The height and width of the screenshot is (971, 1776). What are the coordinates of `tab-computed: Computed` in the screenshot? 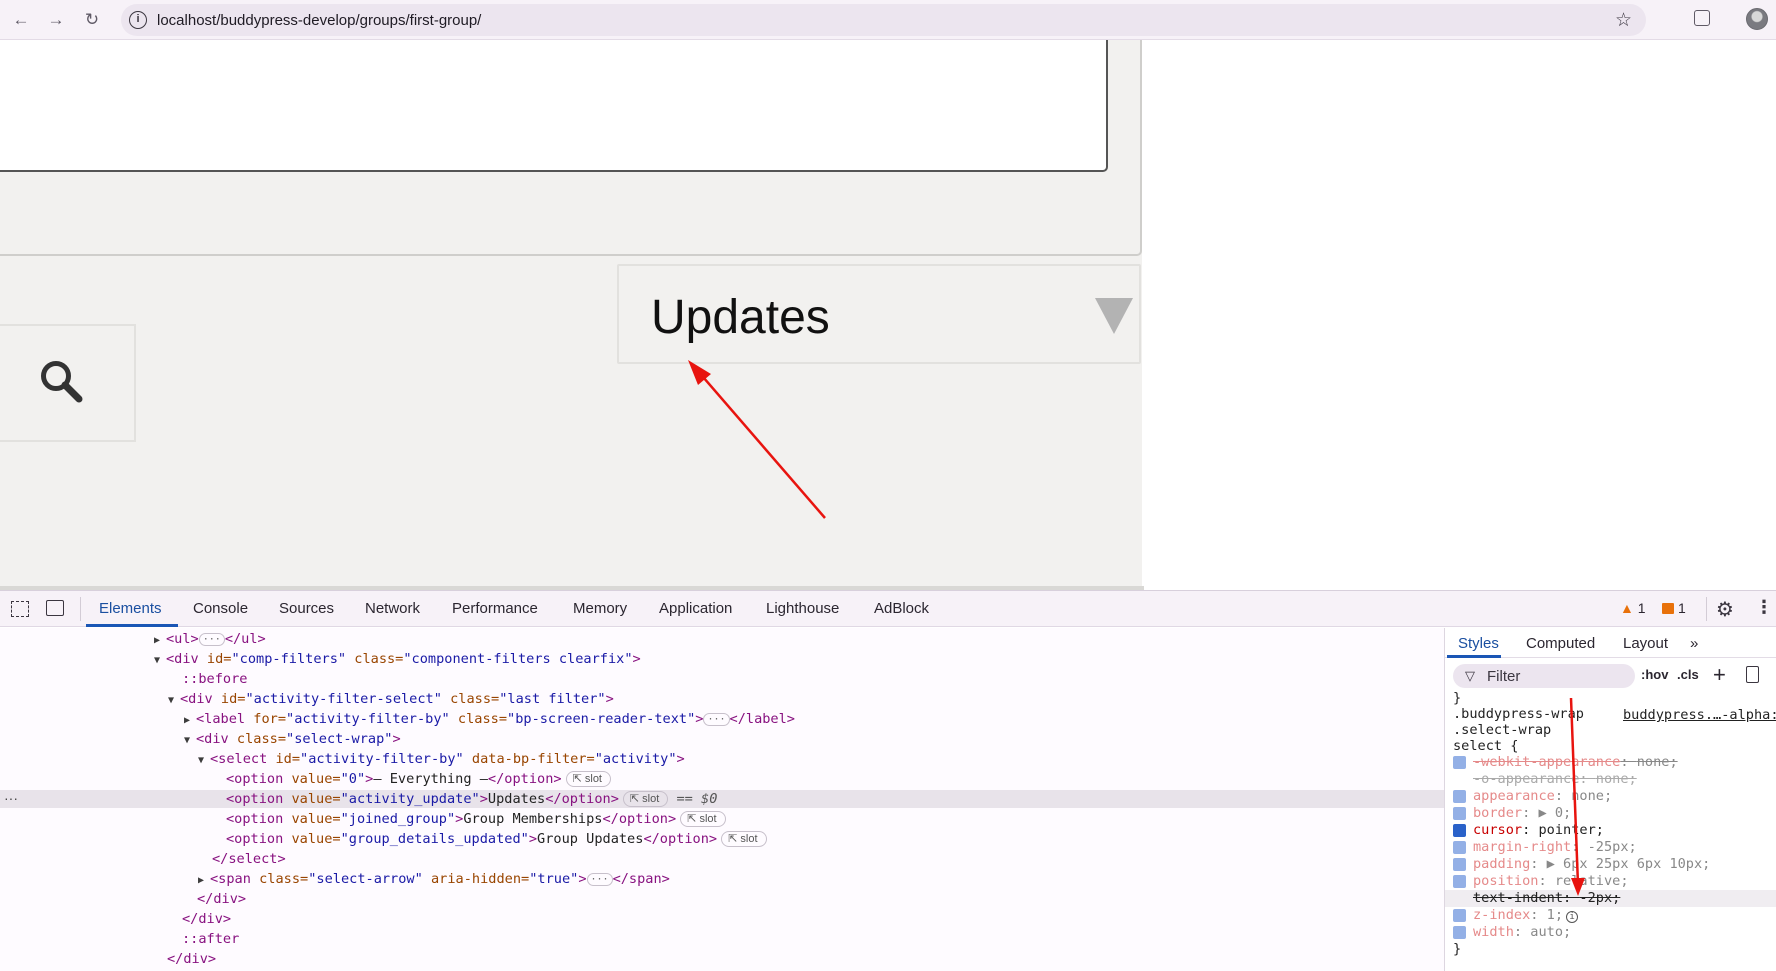 It's located at (1560, 643).